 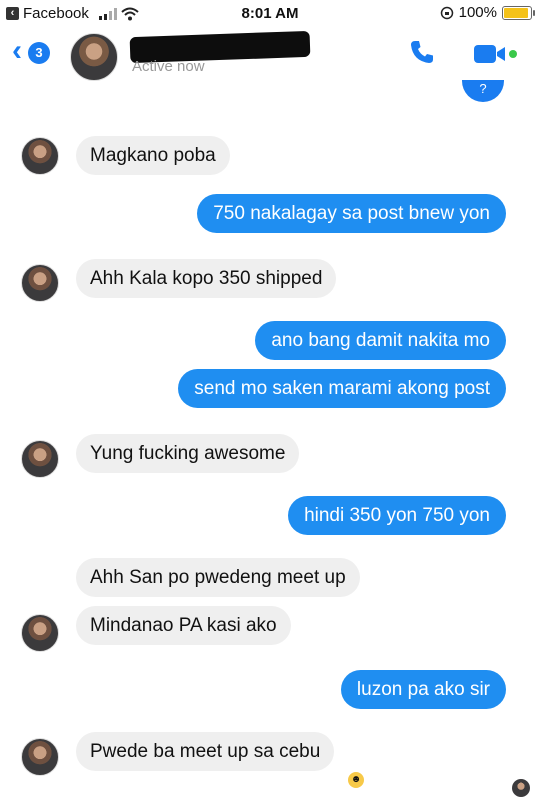 I want to click on phone-icon, so click(x=422, y=52).